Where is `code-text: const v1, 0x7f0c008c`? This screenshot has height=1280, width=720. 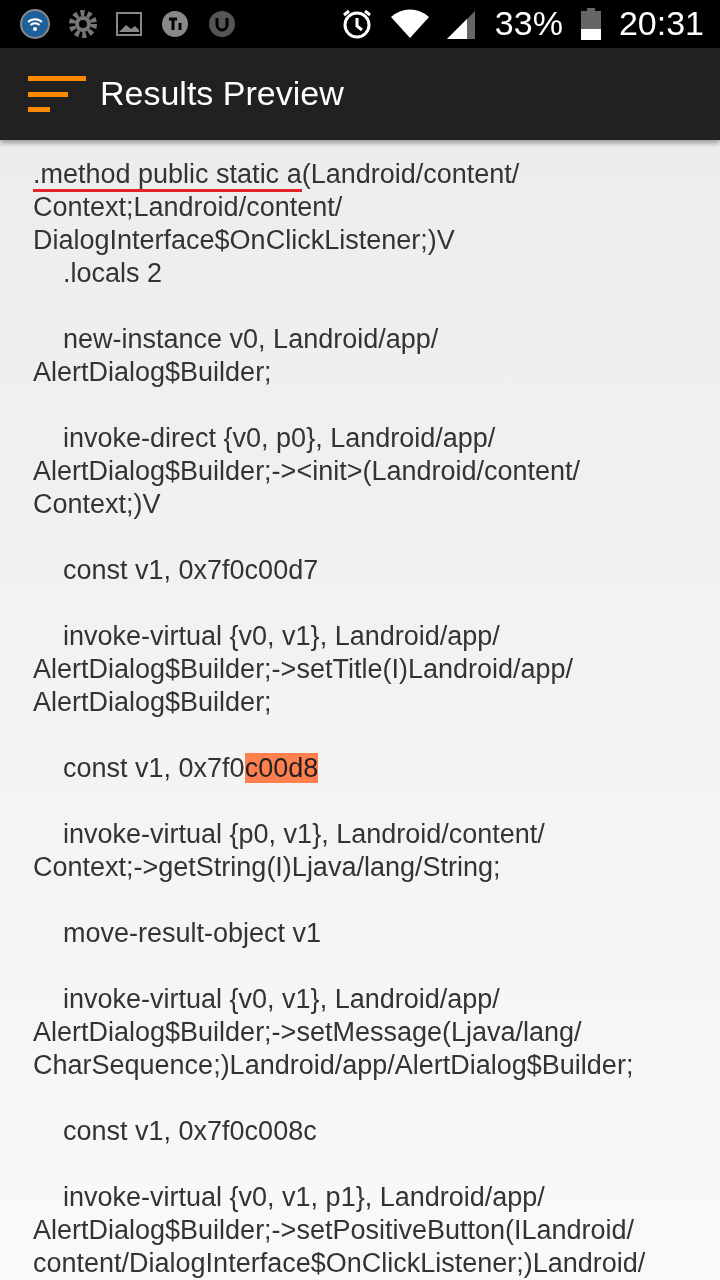
code-text: const v1, 0x7f0c008c is located at coordinates (190, 1131).